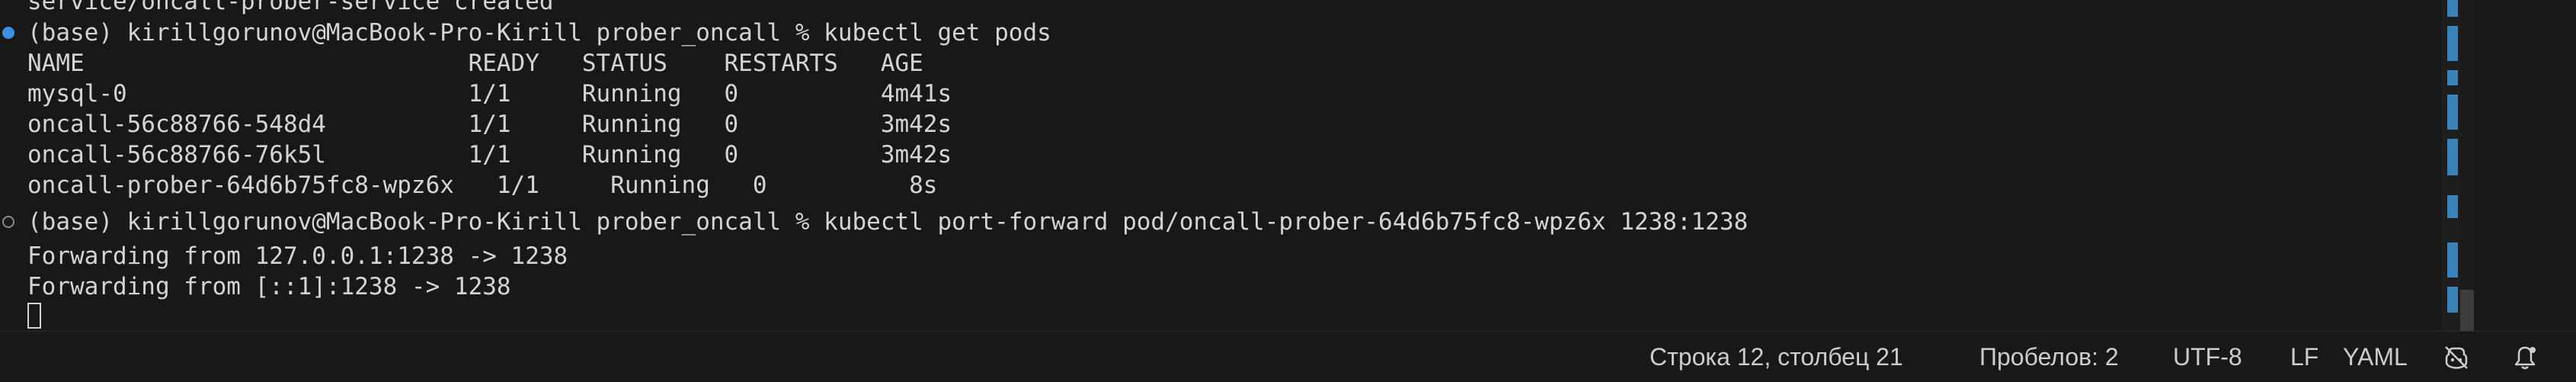  I want to click on terminal-cursor, so click(34, 316).